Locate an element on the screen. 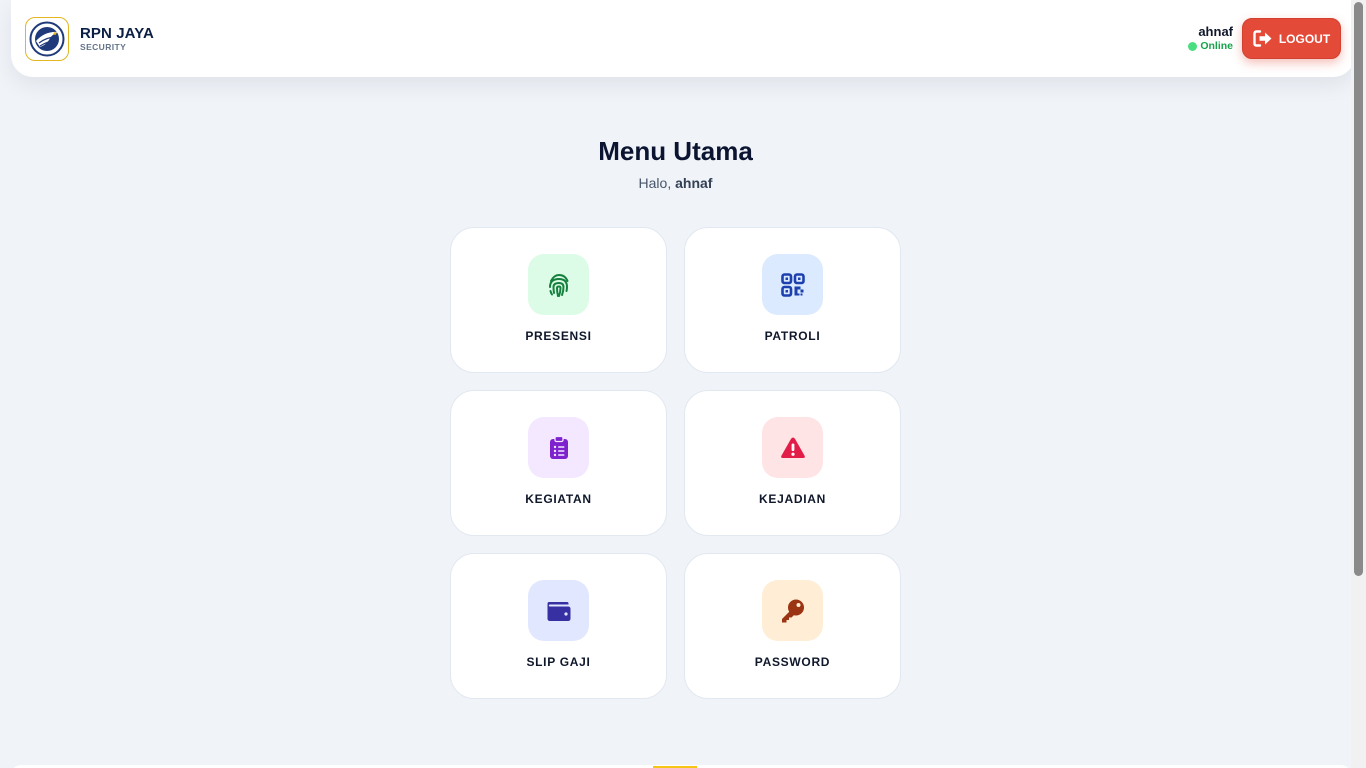 Image resolution: width=1366 pixels, height=768 pixels. clipboard-list-icon is located at coordinates (558, 447).